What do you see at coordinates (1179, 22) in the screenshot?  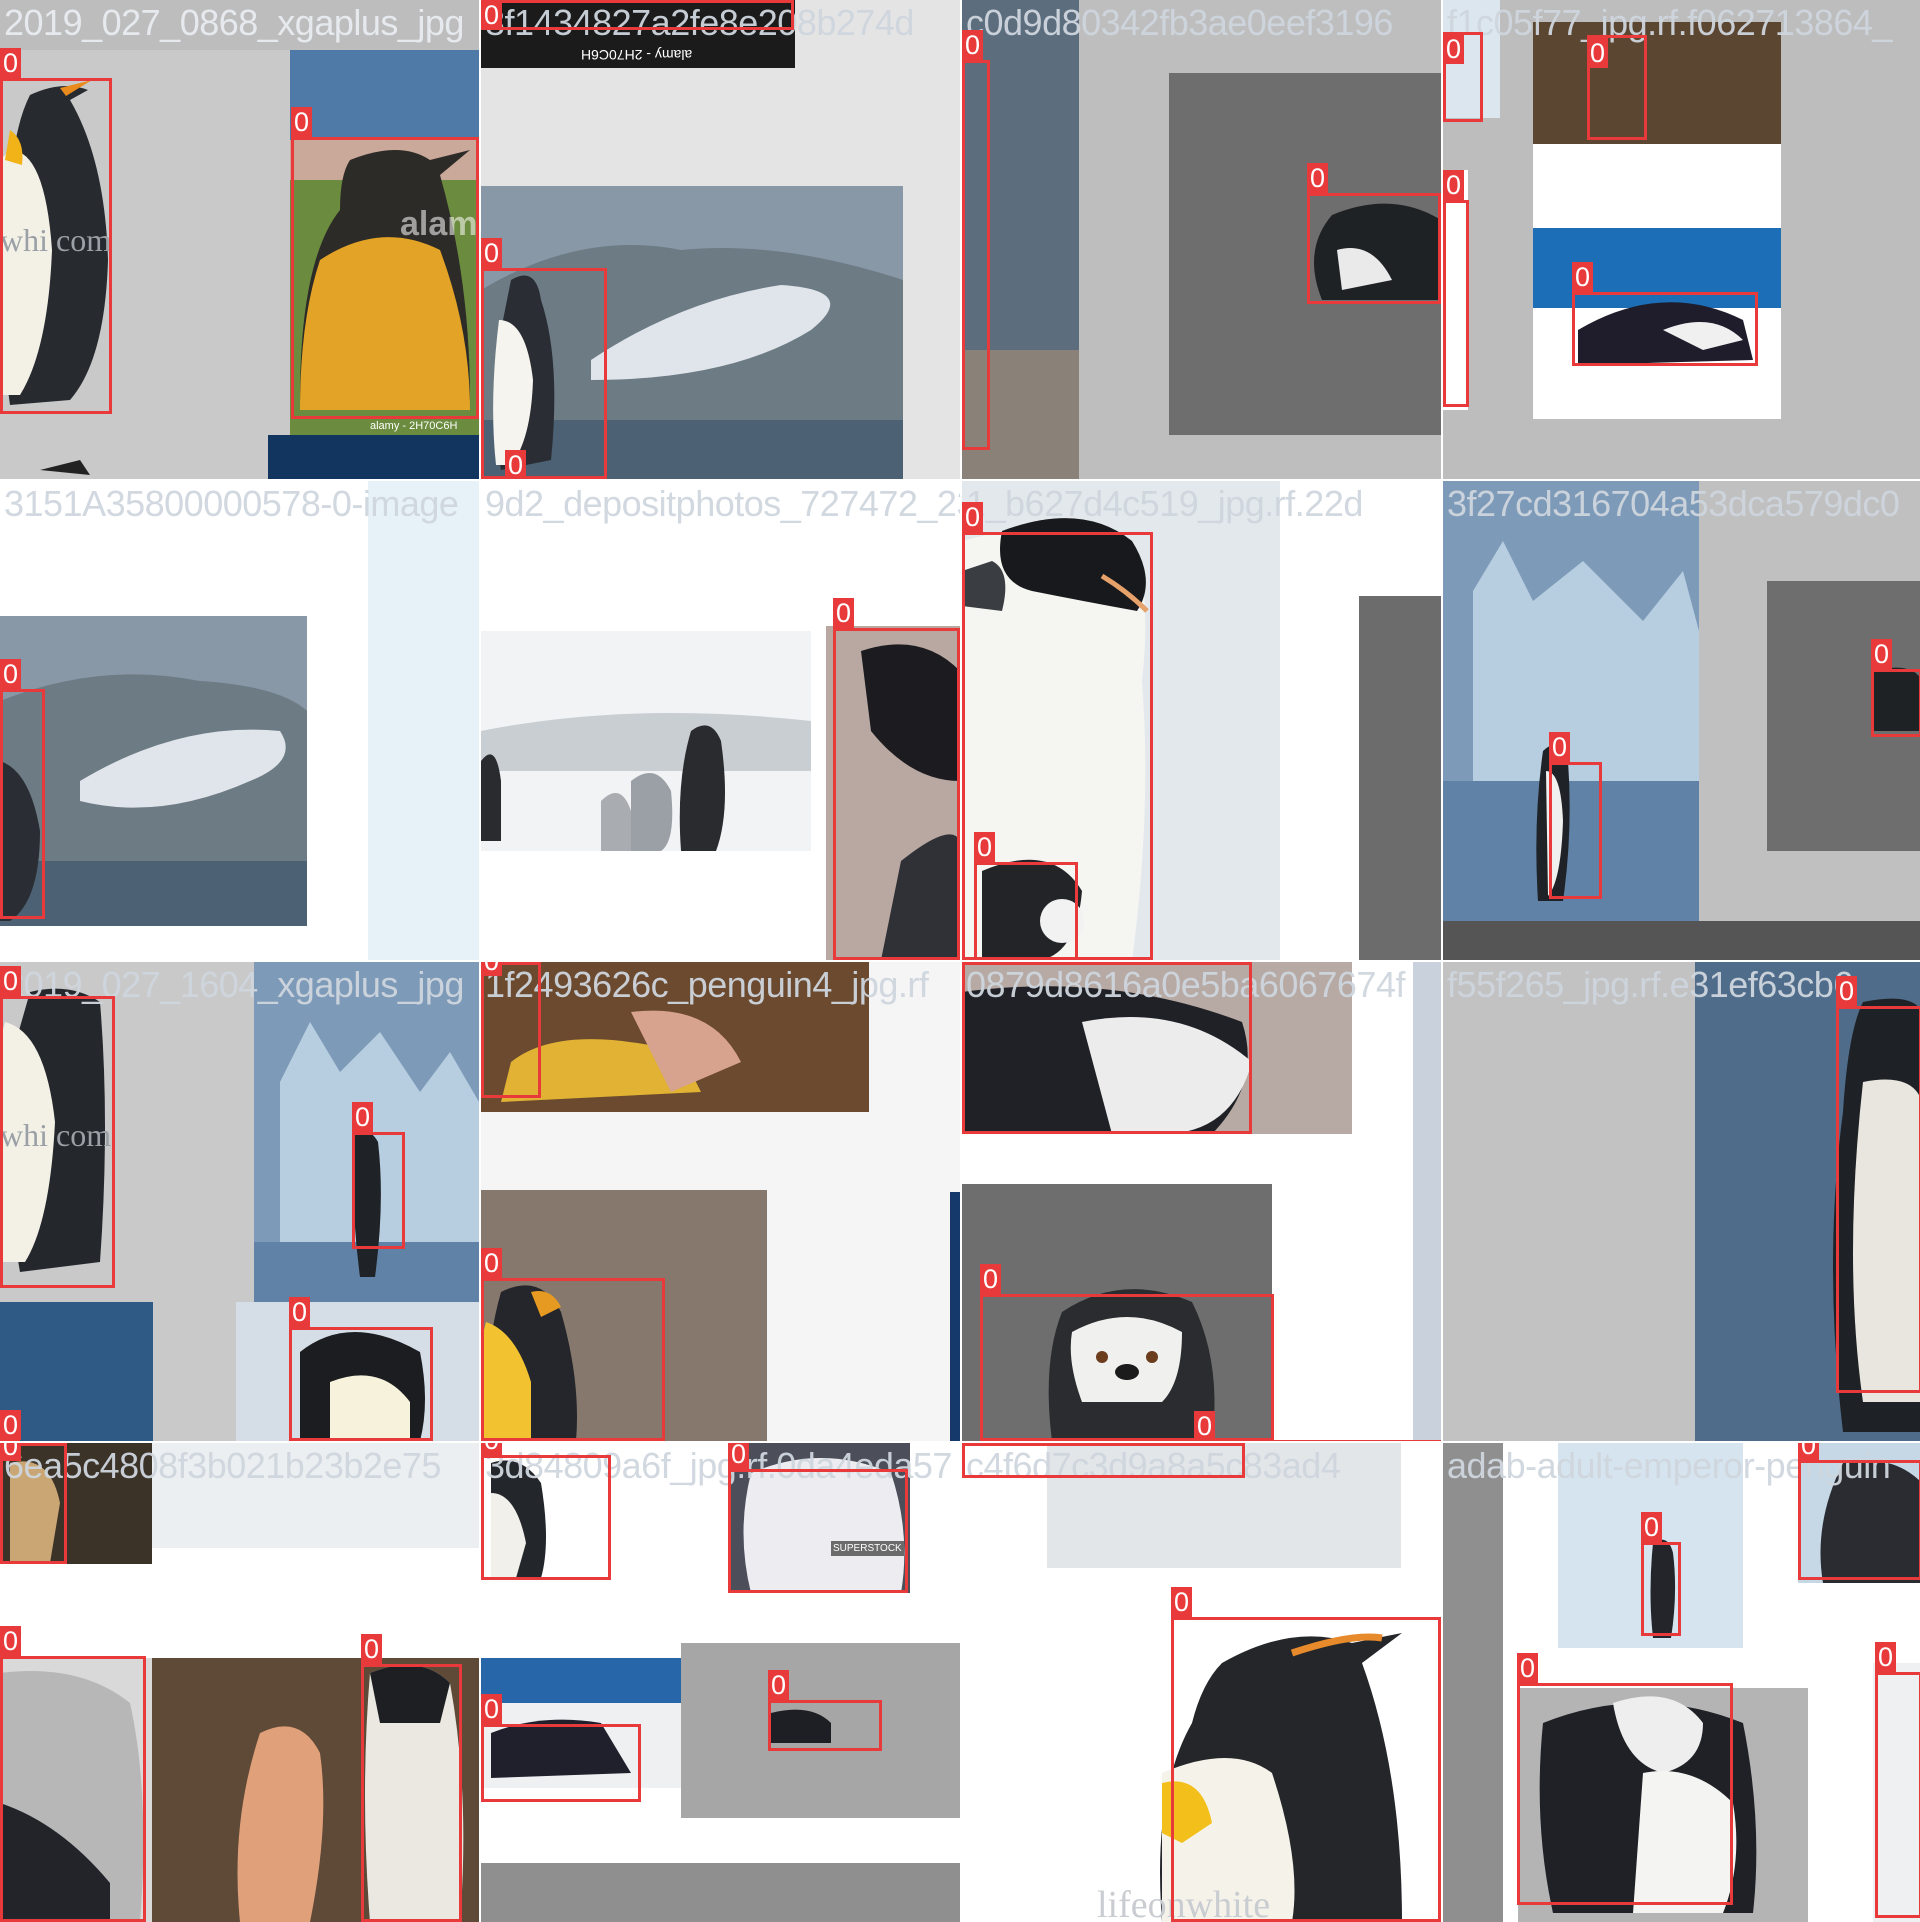 I see `tile-filename: c0d9d80342fb3ae0eef3196` at bounding box center [1179, 22].